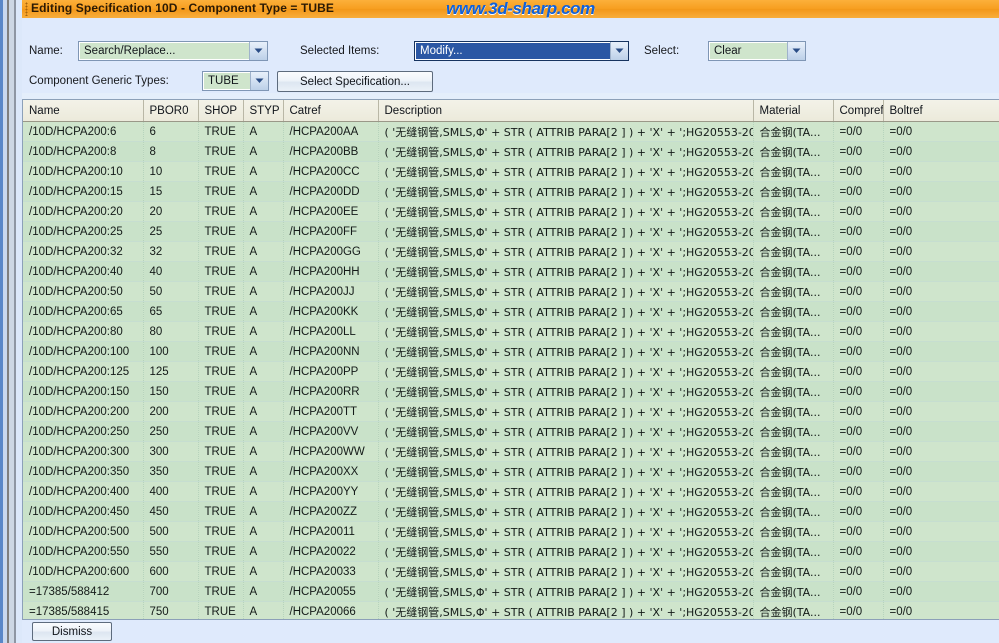  What do you see at coordinates (331, 511) in the screenshot?
I see `row-catref: /HCPA200ZZ` at bounding box center [331, 511].